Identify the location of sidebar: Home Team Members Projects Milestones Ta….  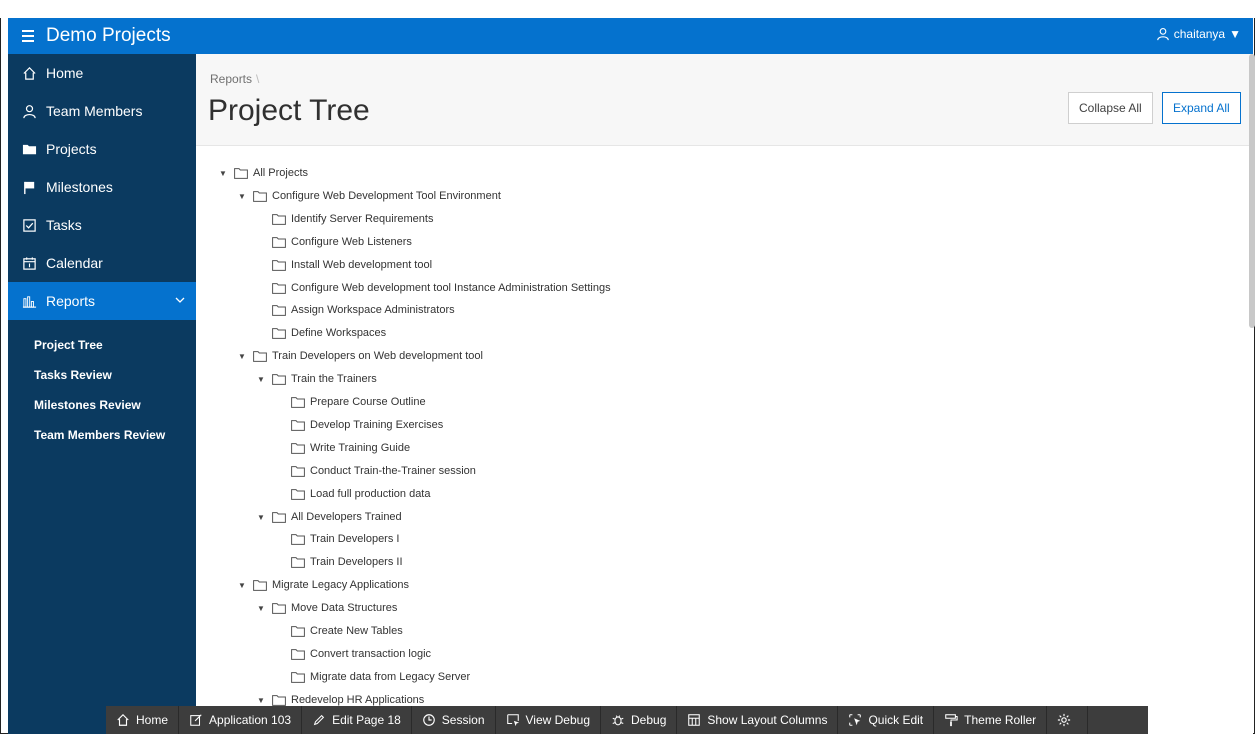
(102, 394).